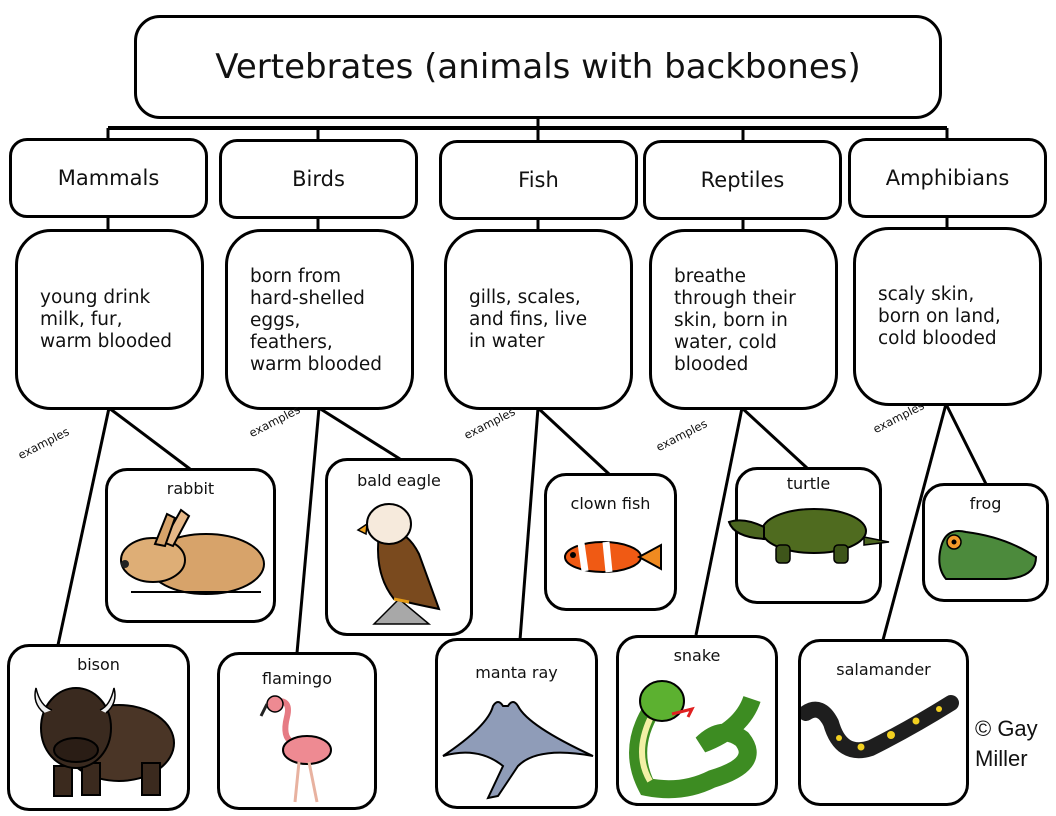 This screenshot has height=816, width=1056. Describe the element at coordinates (987, 555) in the screenshot. I see `frog-icon` at that location.